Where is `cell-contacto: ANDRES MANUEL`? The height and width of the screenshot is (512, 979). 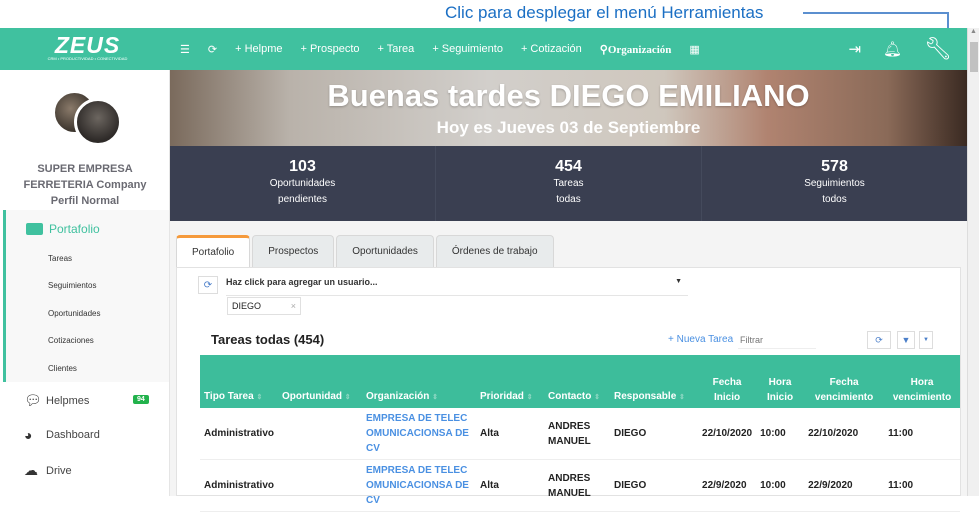 cell-contacto: ANDRES MANUEL is located at coordinates (577, 485).